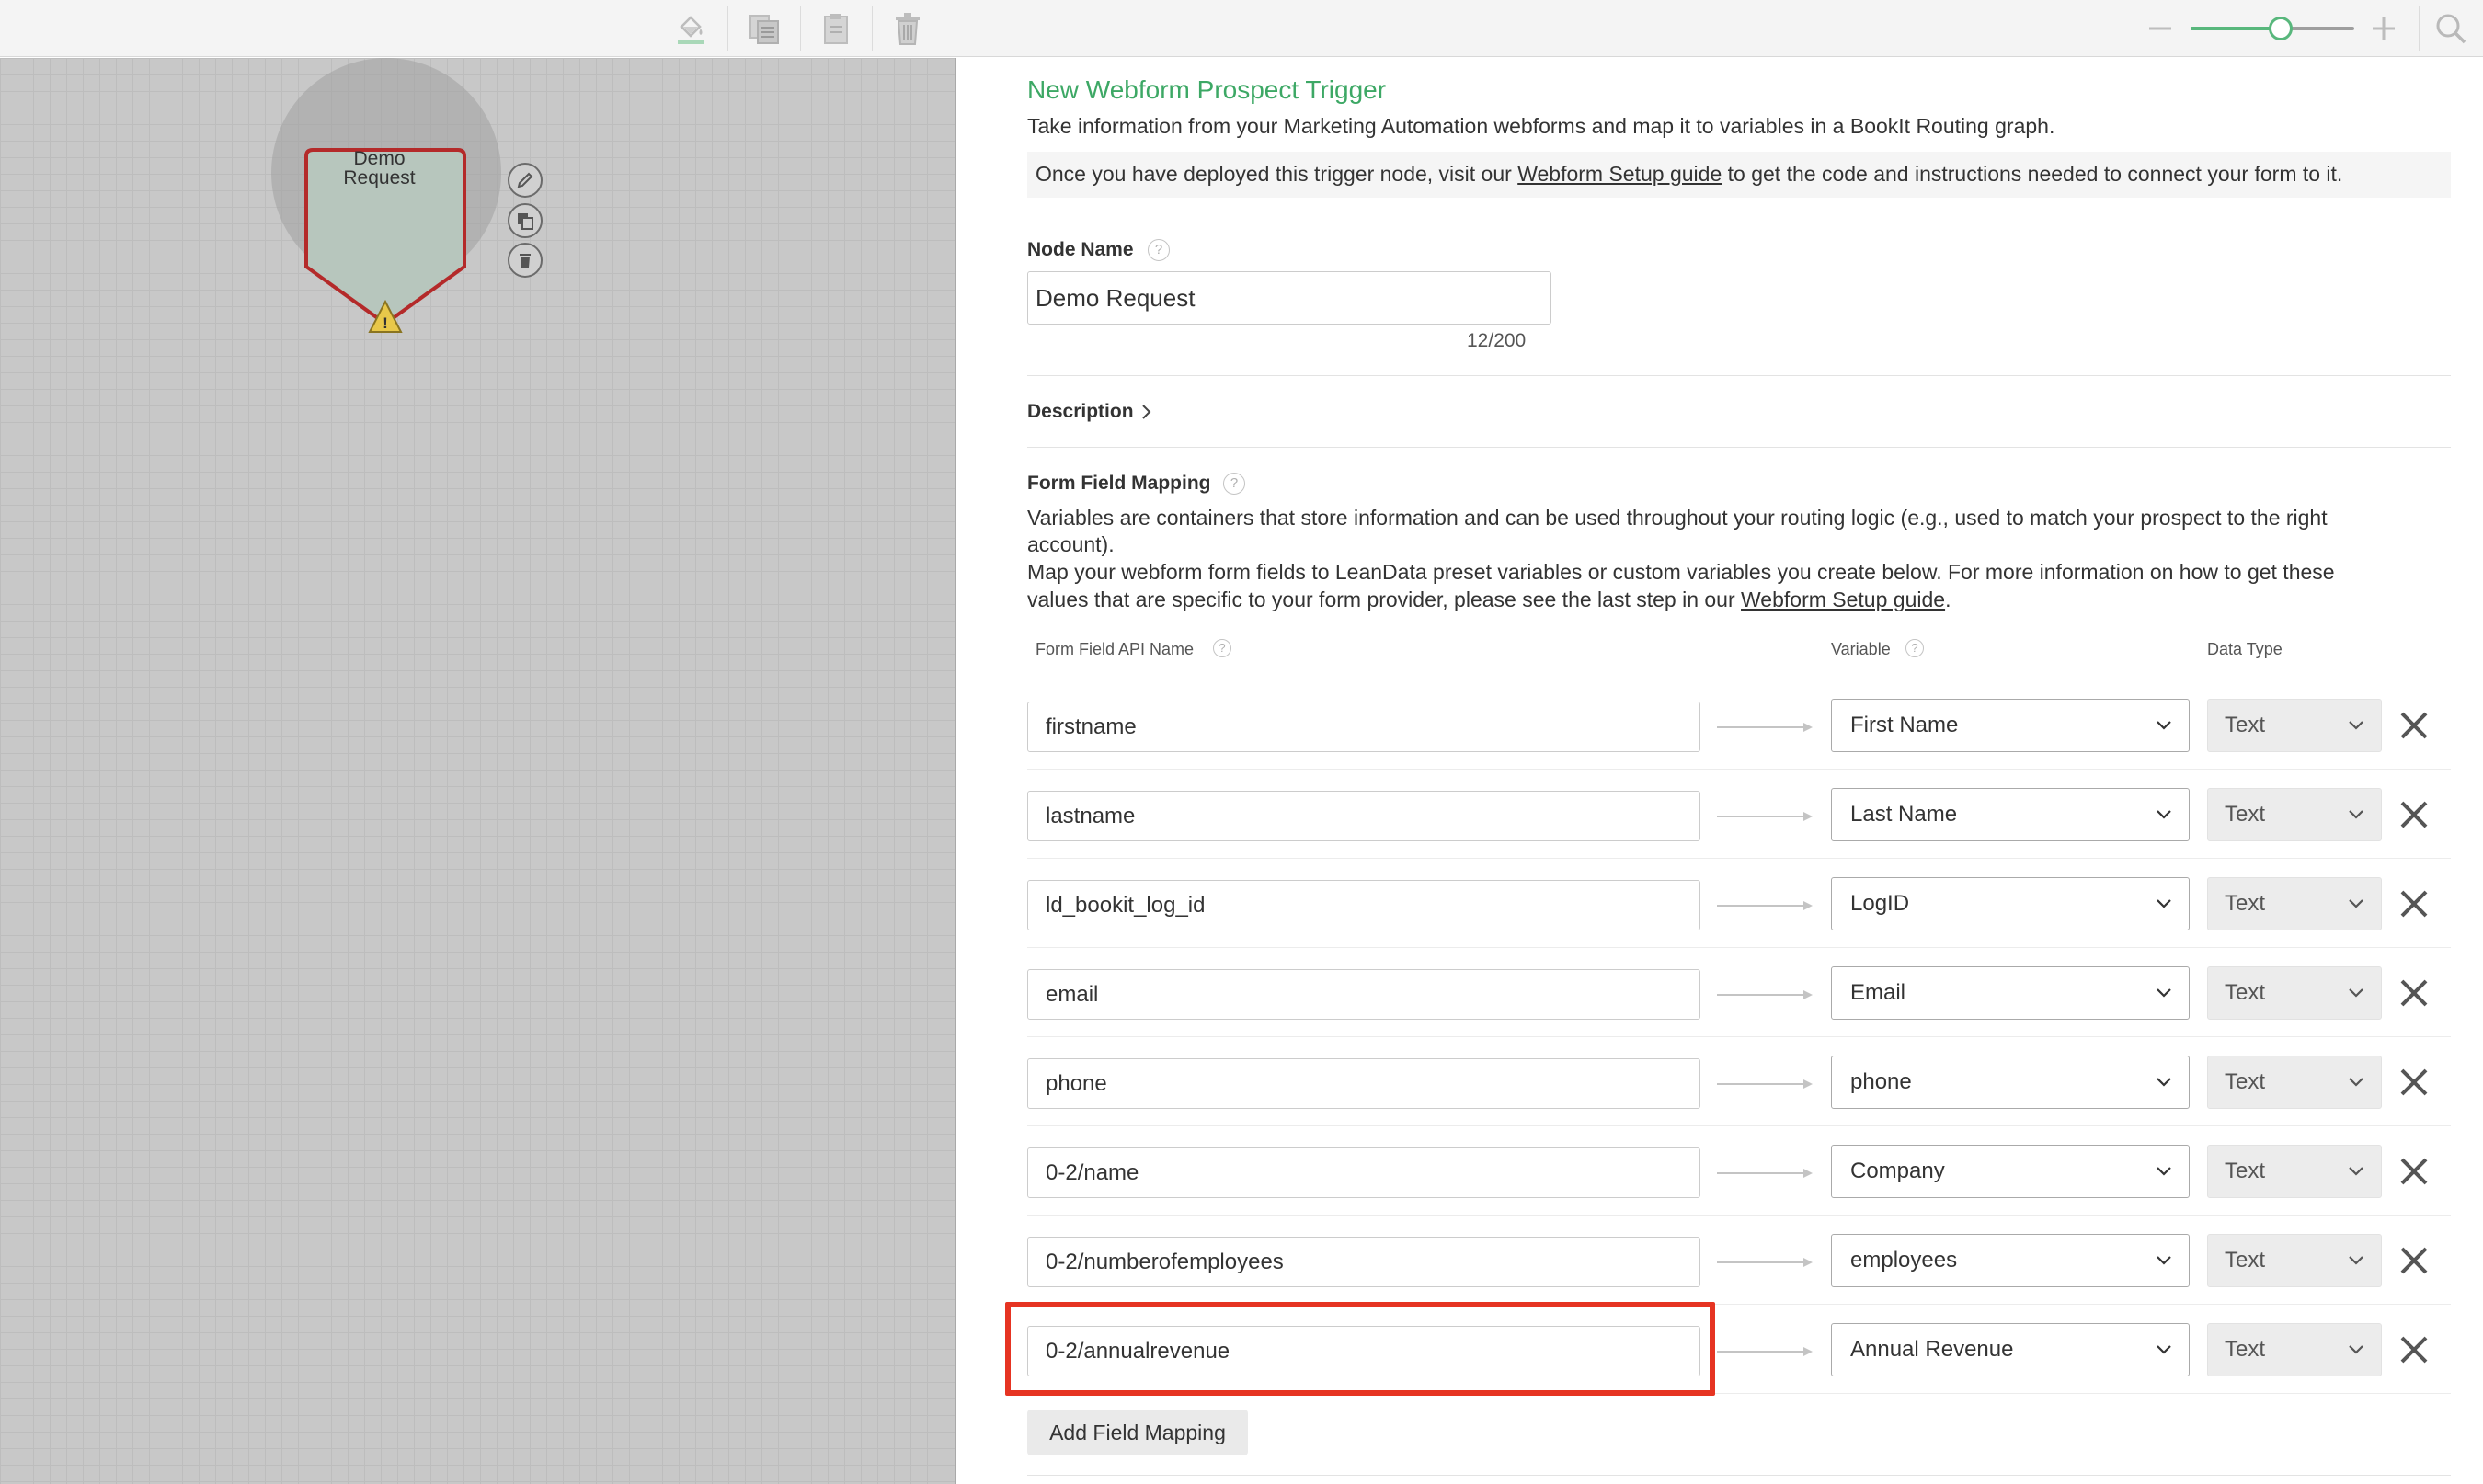  Describe the element at coordinates (2245, 649) in the screenshot. I see `column-header-data-type: Data Type` at that location.